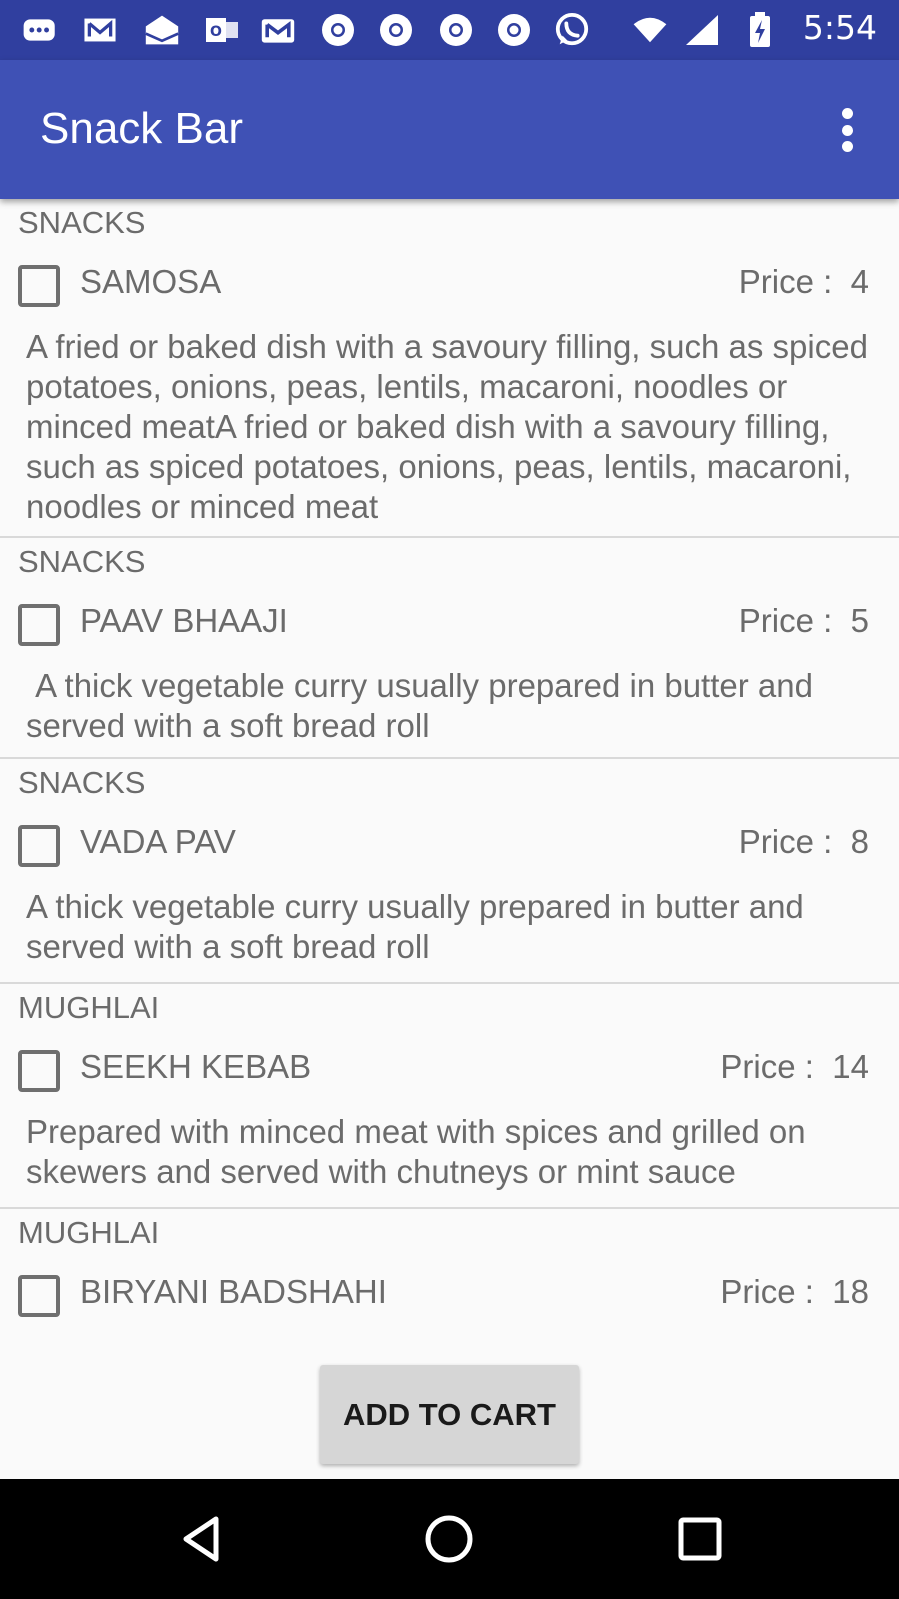 The width and height of the screenshot is (899, 1599). I want to click on item-price: Price : 14, so click(794, 1066).